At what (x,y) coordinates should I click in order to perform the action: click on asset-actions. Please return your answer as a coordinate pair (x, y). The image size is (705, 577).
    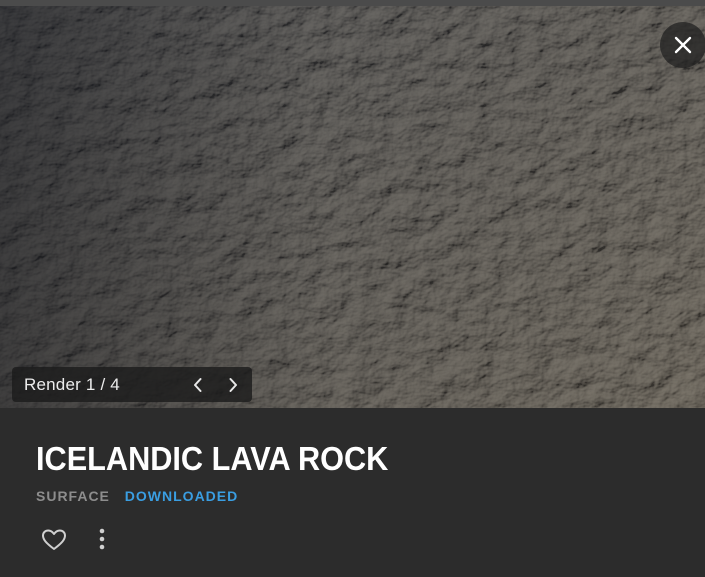
    Looking at the image, I should click on (85, 540).